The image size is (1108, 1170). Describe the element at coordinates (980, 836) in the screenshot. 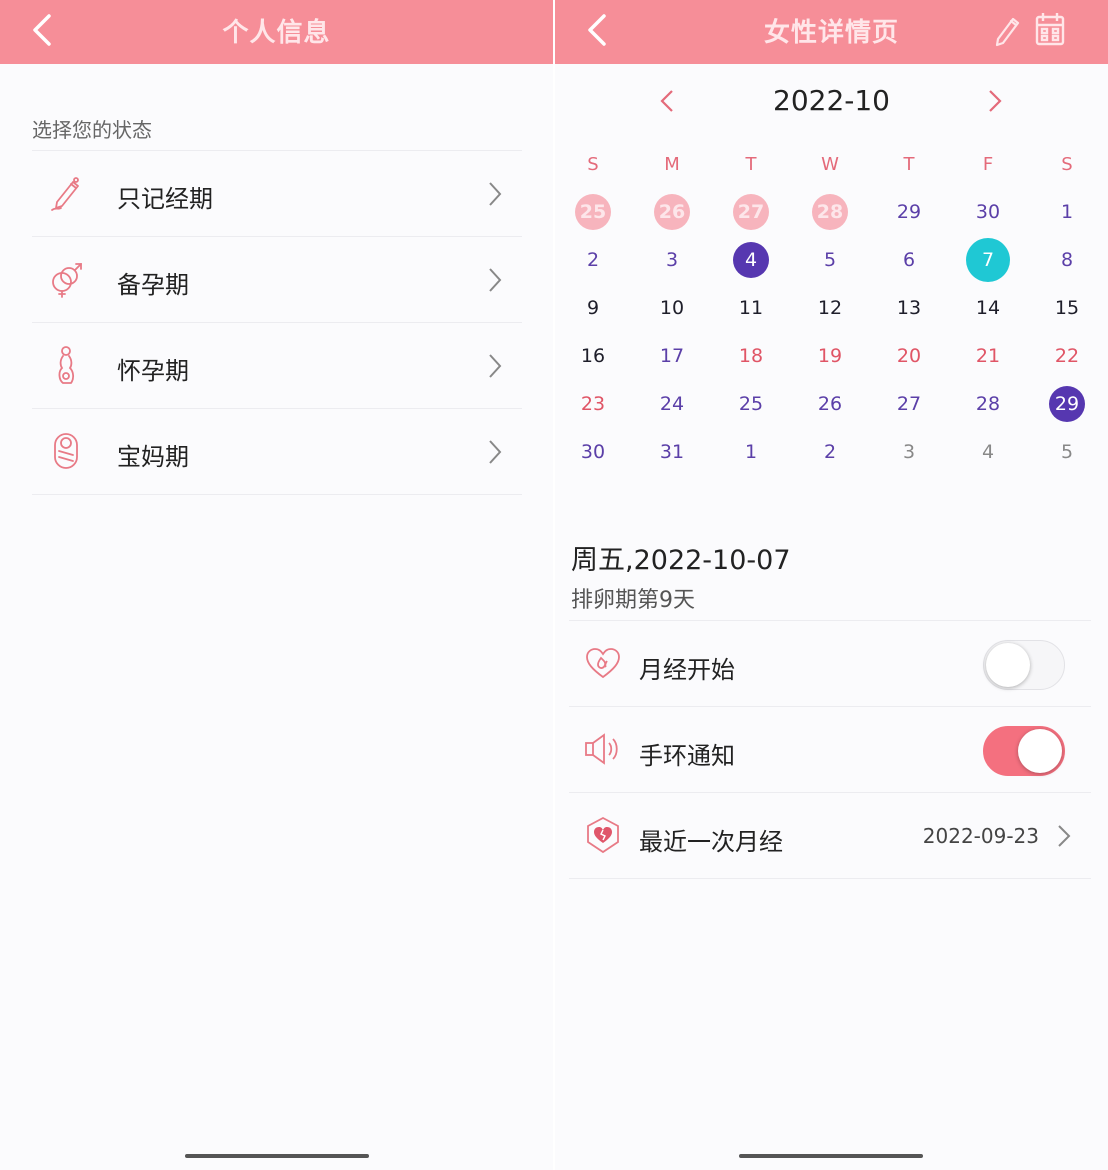

I see `last-period-date: 2022-09-23` at that location.